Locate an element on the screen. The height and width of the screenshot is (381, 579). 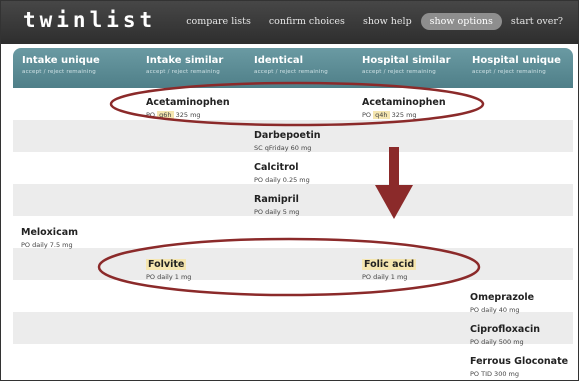
col-identical: Identical accept / reject remaining is located at coordinates (291, 65).